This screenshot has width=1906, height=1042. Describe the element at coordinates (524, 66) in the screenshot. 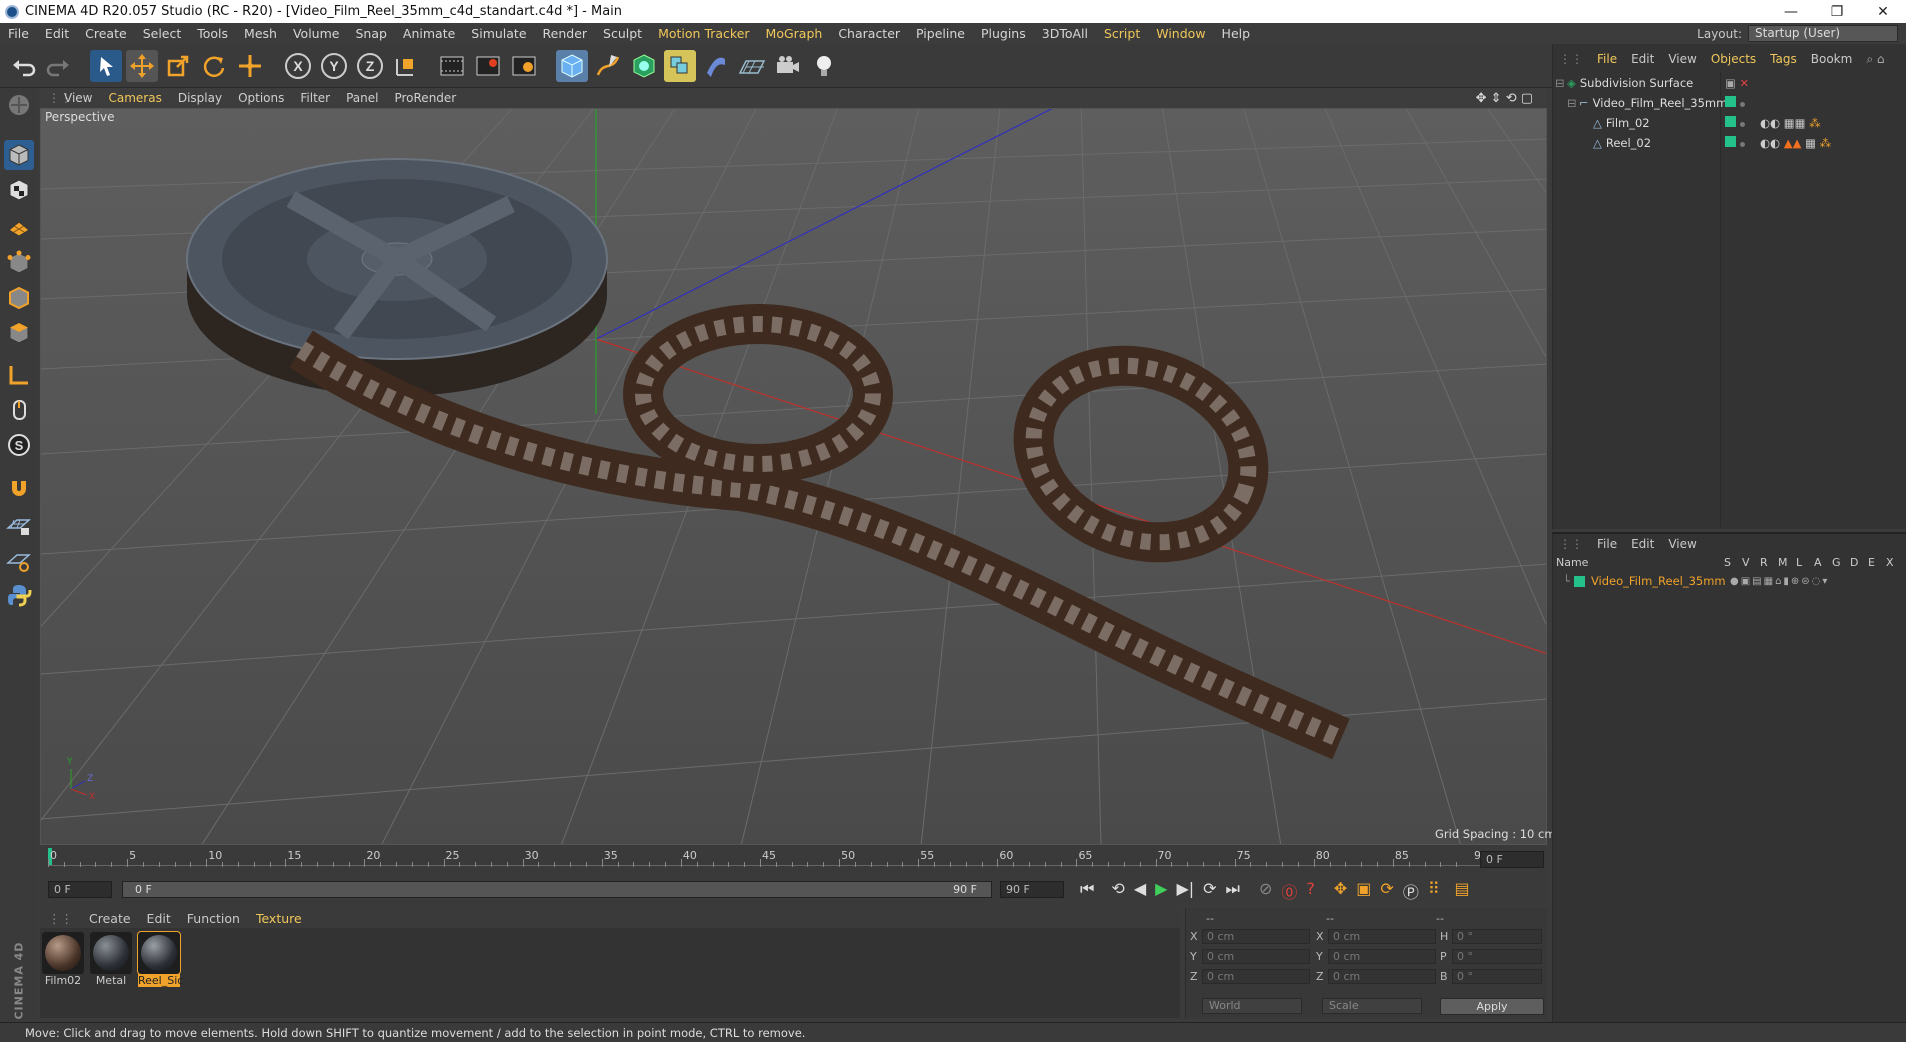

I see `render-settings-icon` at that location.